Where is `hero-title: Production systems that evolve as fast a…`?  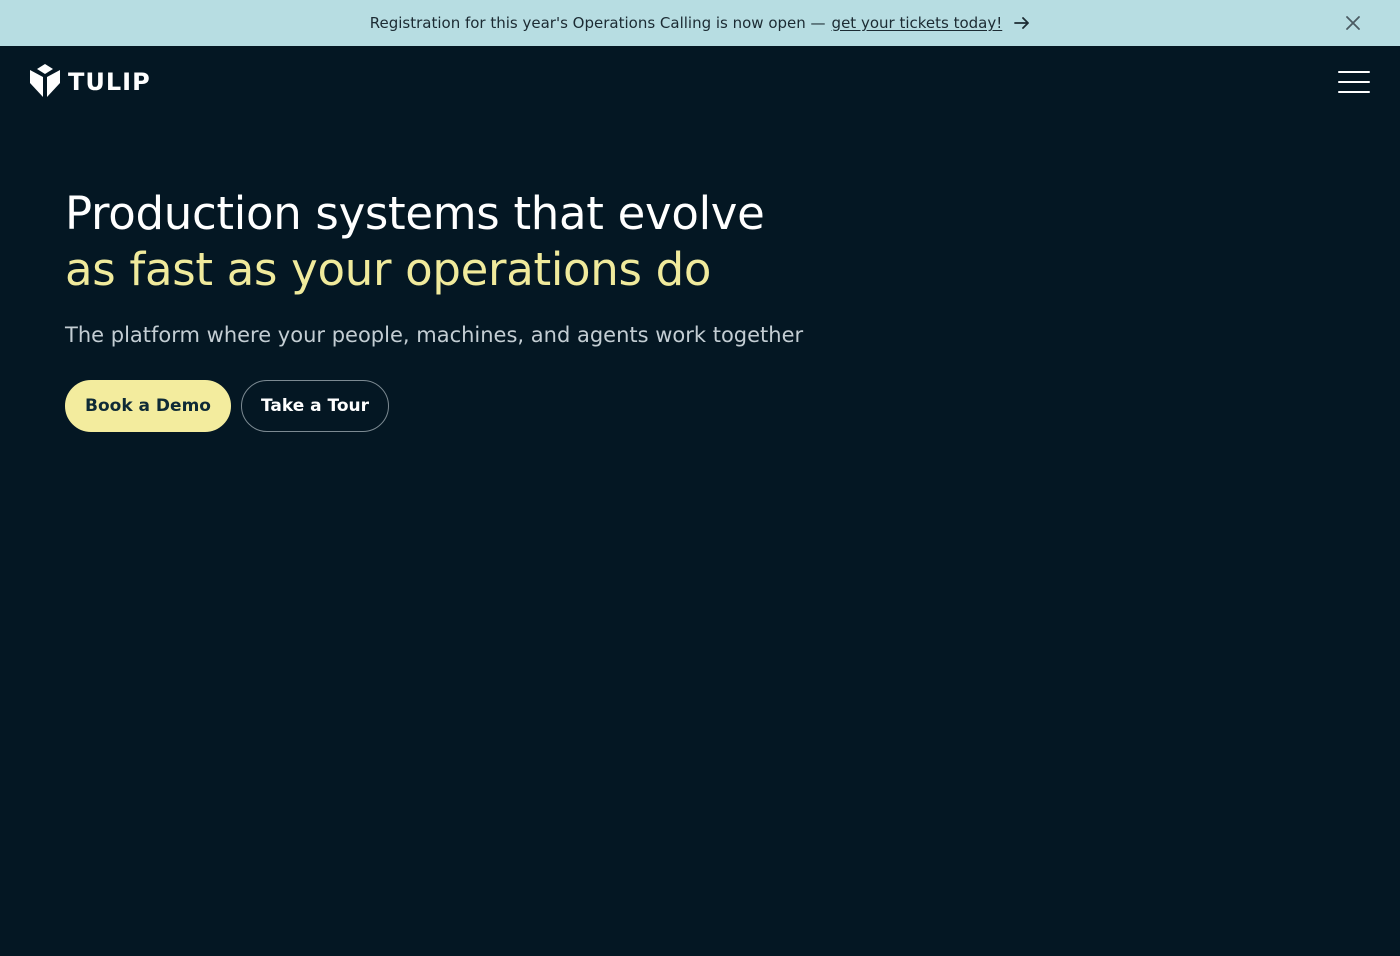 hero-title: Production systems that evolve as fast a… is located at coordinates (515, 242).